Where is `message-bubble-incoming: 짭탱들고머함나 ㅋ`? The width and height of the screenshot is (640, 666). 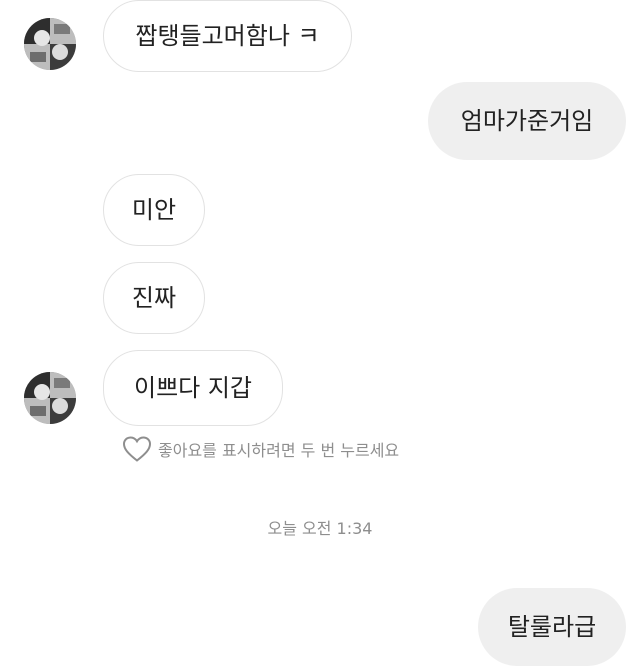 message-bubble-incoming: 짭탱들고머함나 ㅋ is located at coordinates (227, 36).